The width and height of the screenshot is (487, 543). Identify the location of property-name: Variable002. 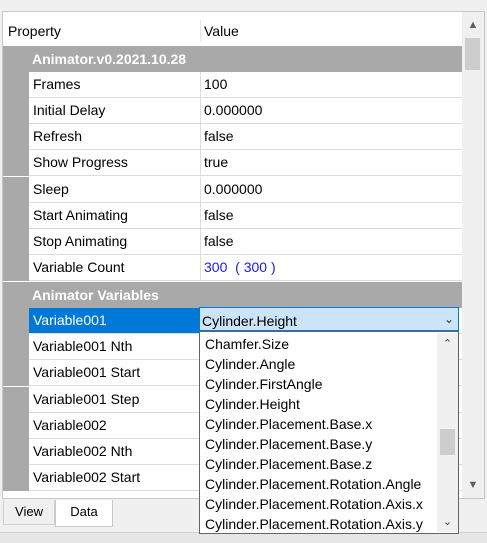
(70, 425).